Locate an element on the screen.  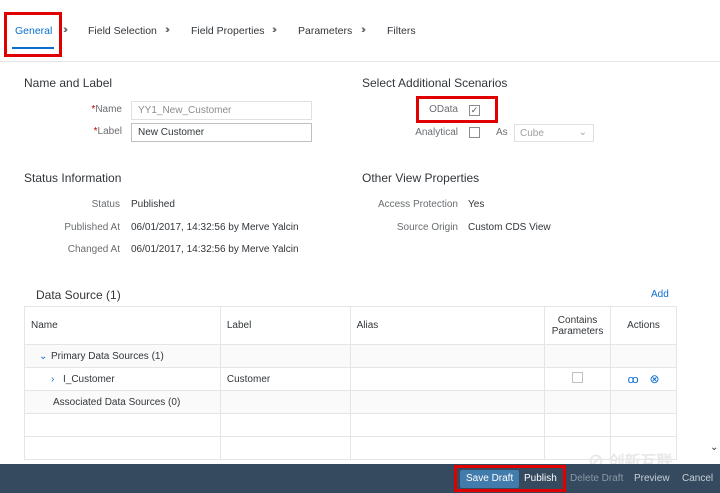
label-field-label: *Label is located at coordinates (107, 131).